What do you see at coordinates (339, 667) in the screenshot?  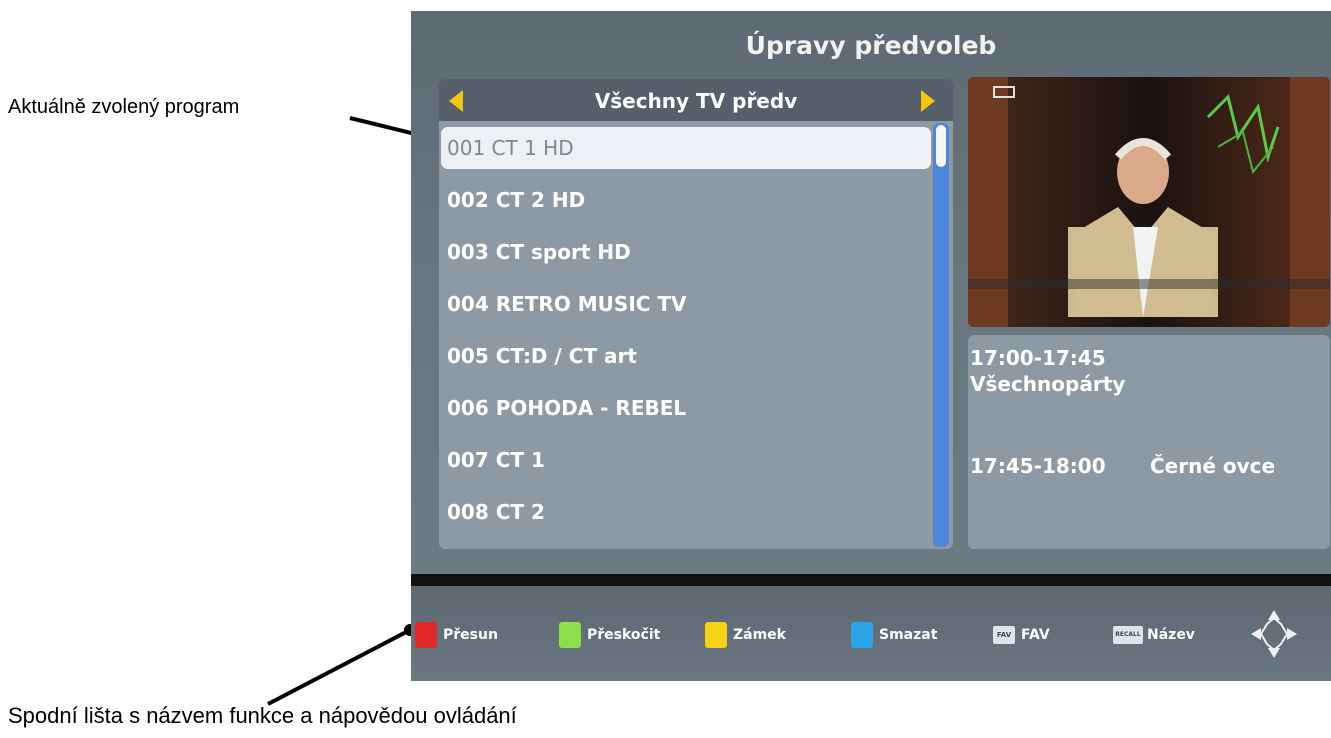 I see `pointer-line-bottom` at bounding box center [339, 667].